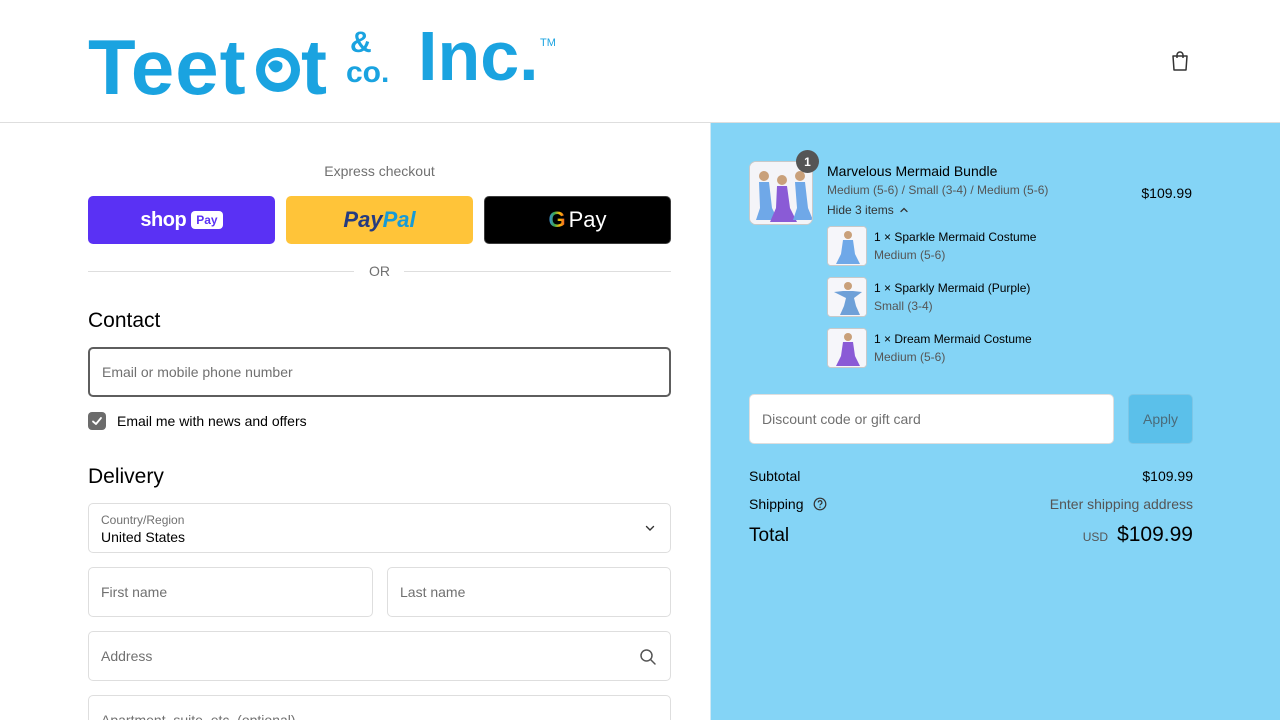 This screenshot has height=720, width=1280. I want to click on search-icon, so click(648, 657).